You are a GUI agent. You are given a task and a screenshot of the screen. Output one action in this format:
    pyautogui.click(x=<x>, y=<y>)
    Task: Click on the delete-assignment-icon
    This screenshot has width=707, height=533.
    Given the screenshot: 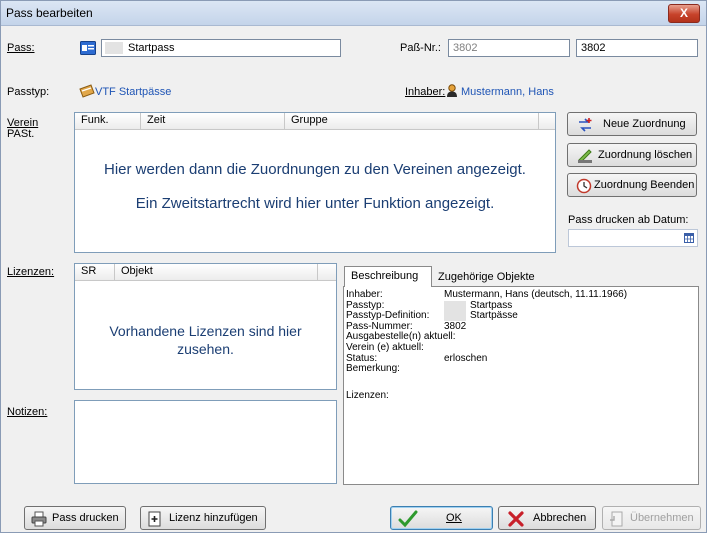 What is the action you would take?
    pyautogui.click(x=585, y=156)
    